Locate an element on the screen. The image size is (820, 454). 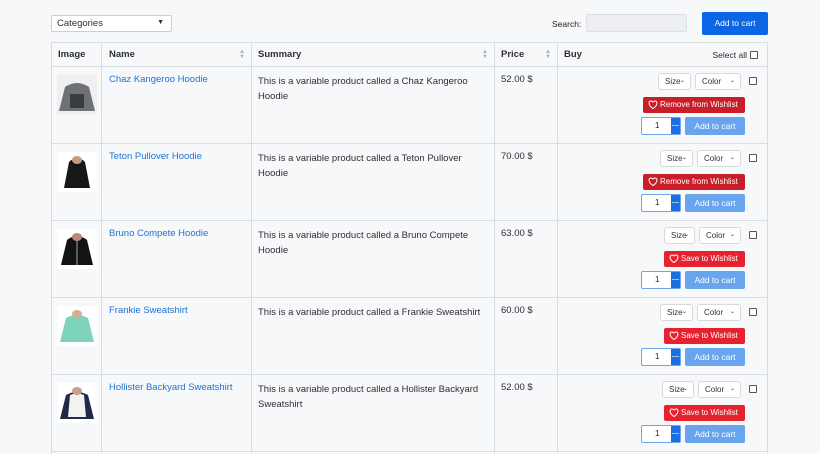
product-name-link: Teton Pullover Hoodie is located at coordinates (155, 156).